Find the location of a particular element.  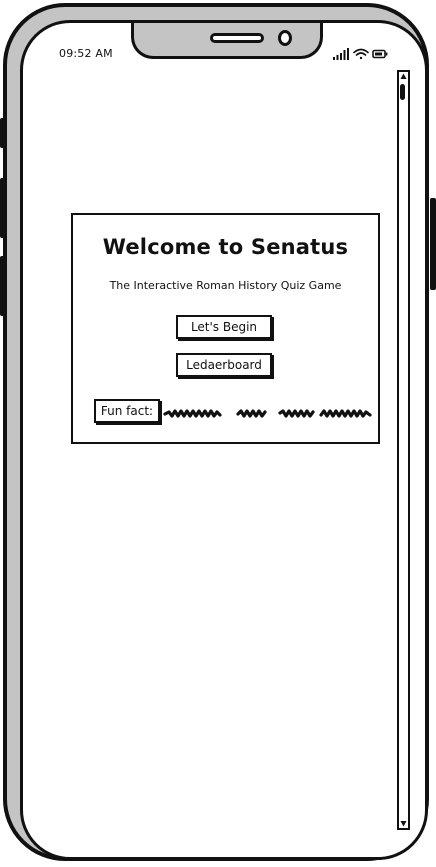

signal-icon is located at coordinates (341, 54).